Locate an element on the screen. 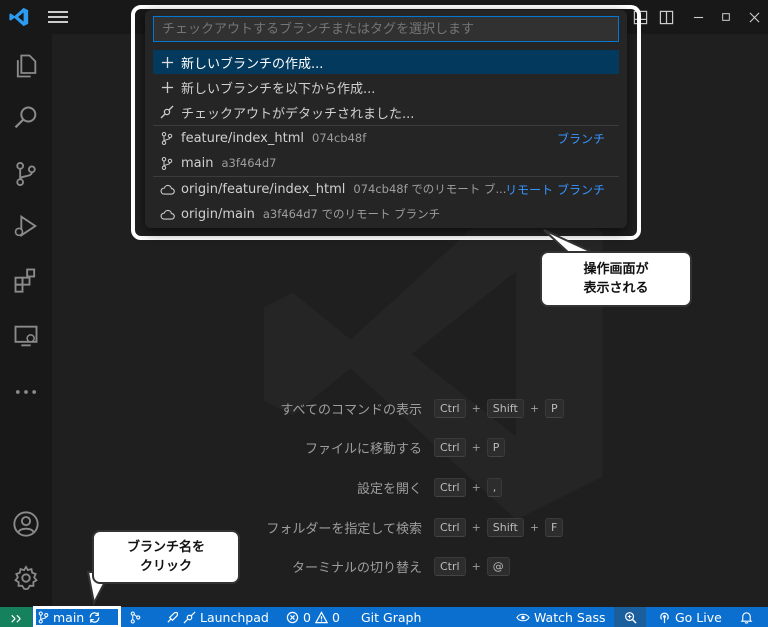 The width and height of the screenshot is (768, 627). item-tag: ブランチ is located at coordinates (580, 138).